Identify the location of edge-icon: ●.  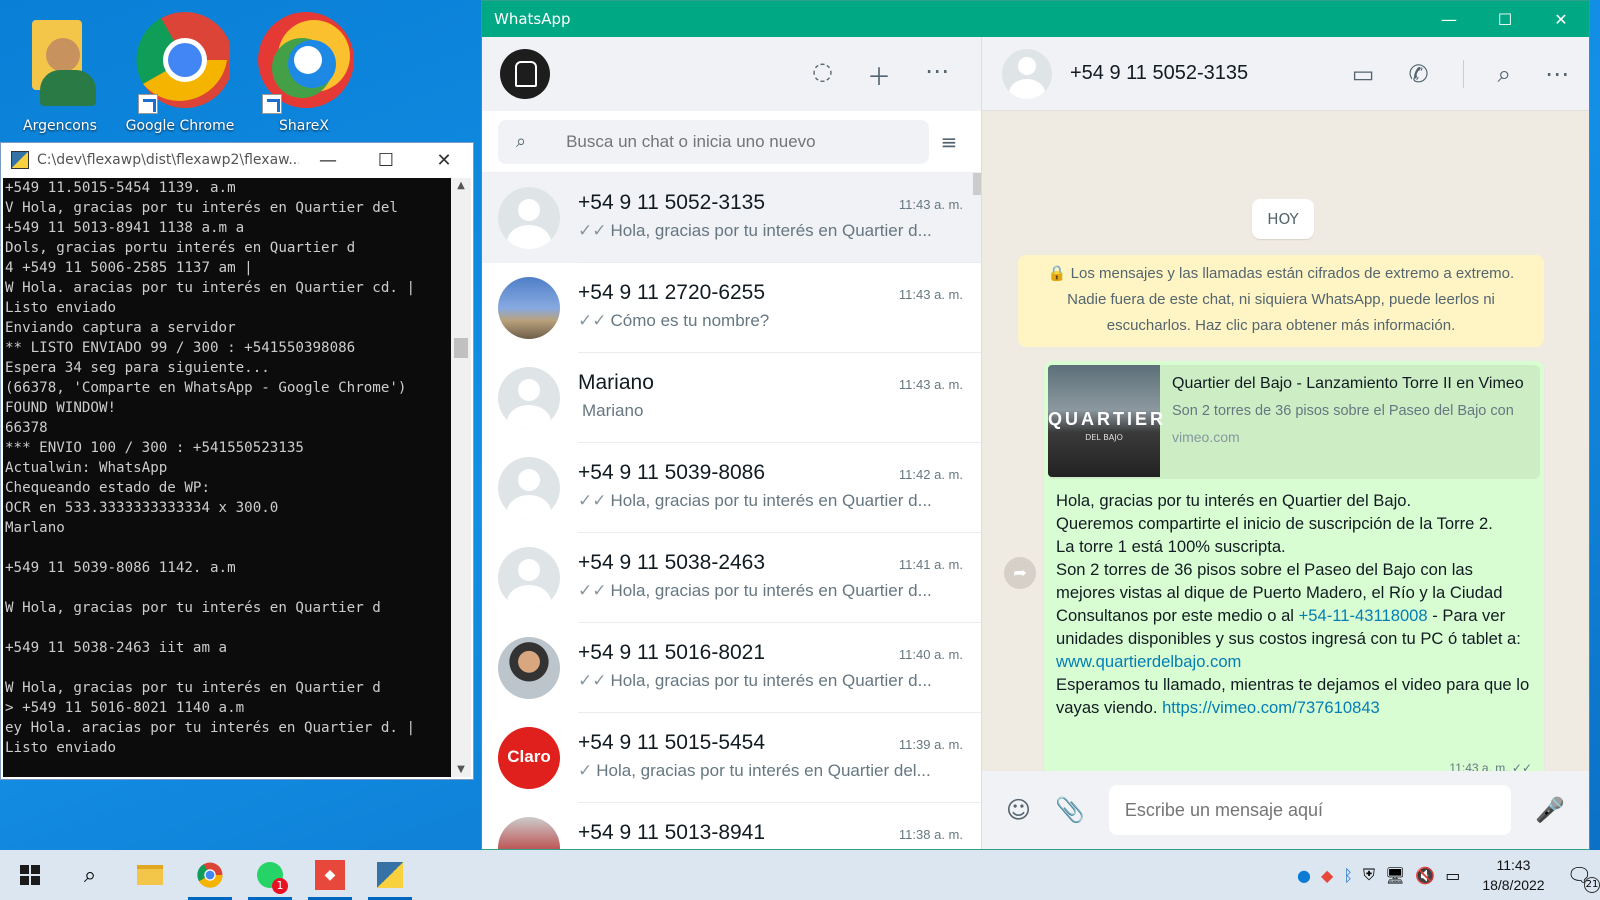
(1304, 875).